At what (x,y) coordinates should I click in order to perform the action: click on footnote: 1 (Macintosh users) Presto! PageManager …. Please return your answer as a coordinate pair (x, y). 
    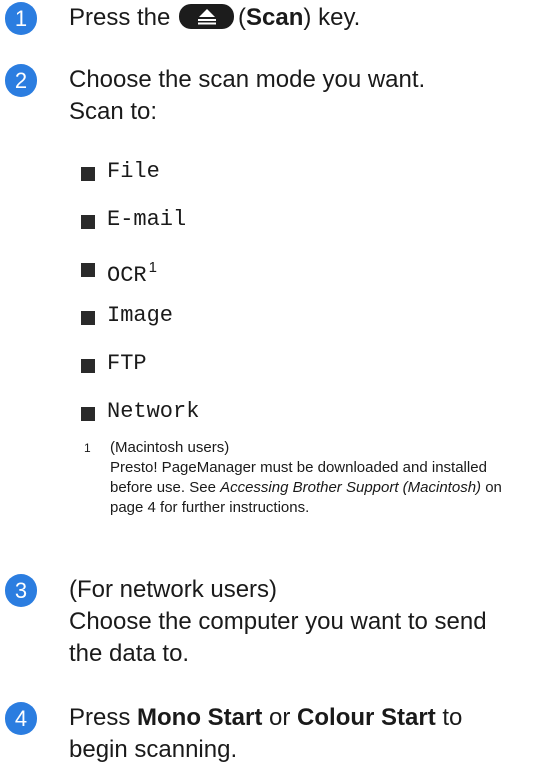
    Looking at the image, I should click on (294, 478).